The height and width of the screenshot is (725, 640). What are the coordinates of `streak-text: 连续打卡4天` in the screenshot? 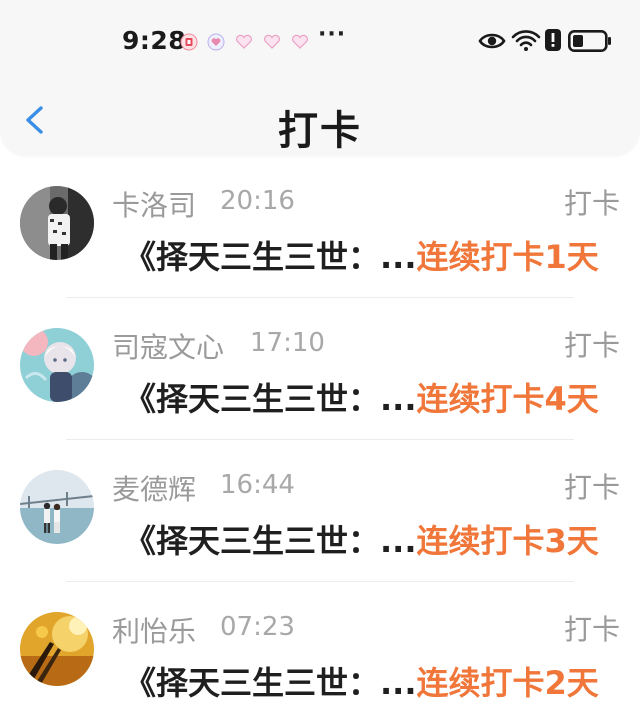 It's located at (507, 399).